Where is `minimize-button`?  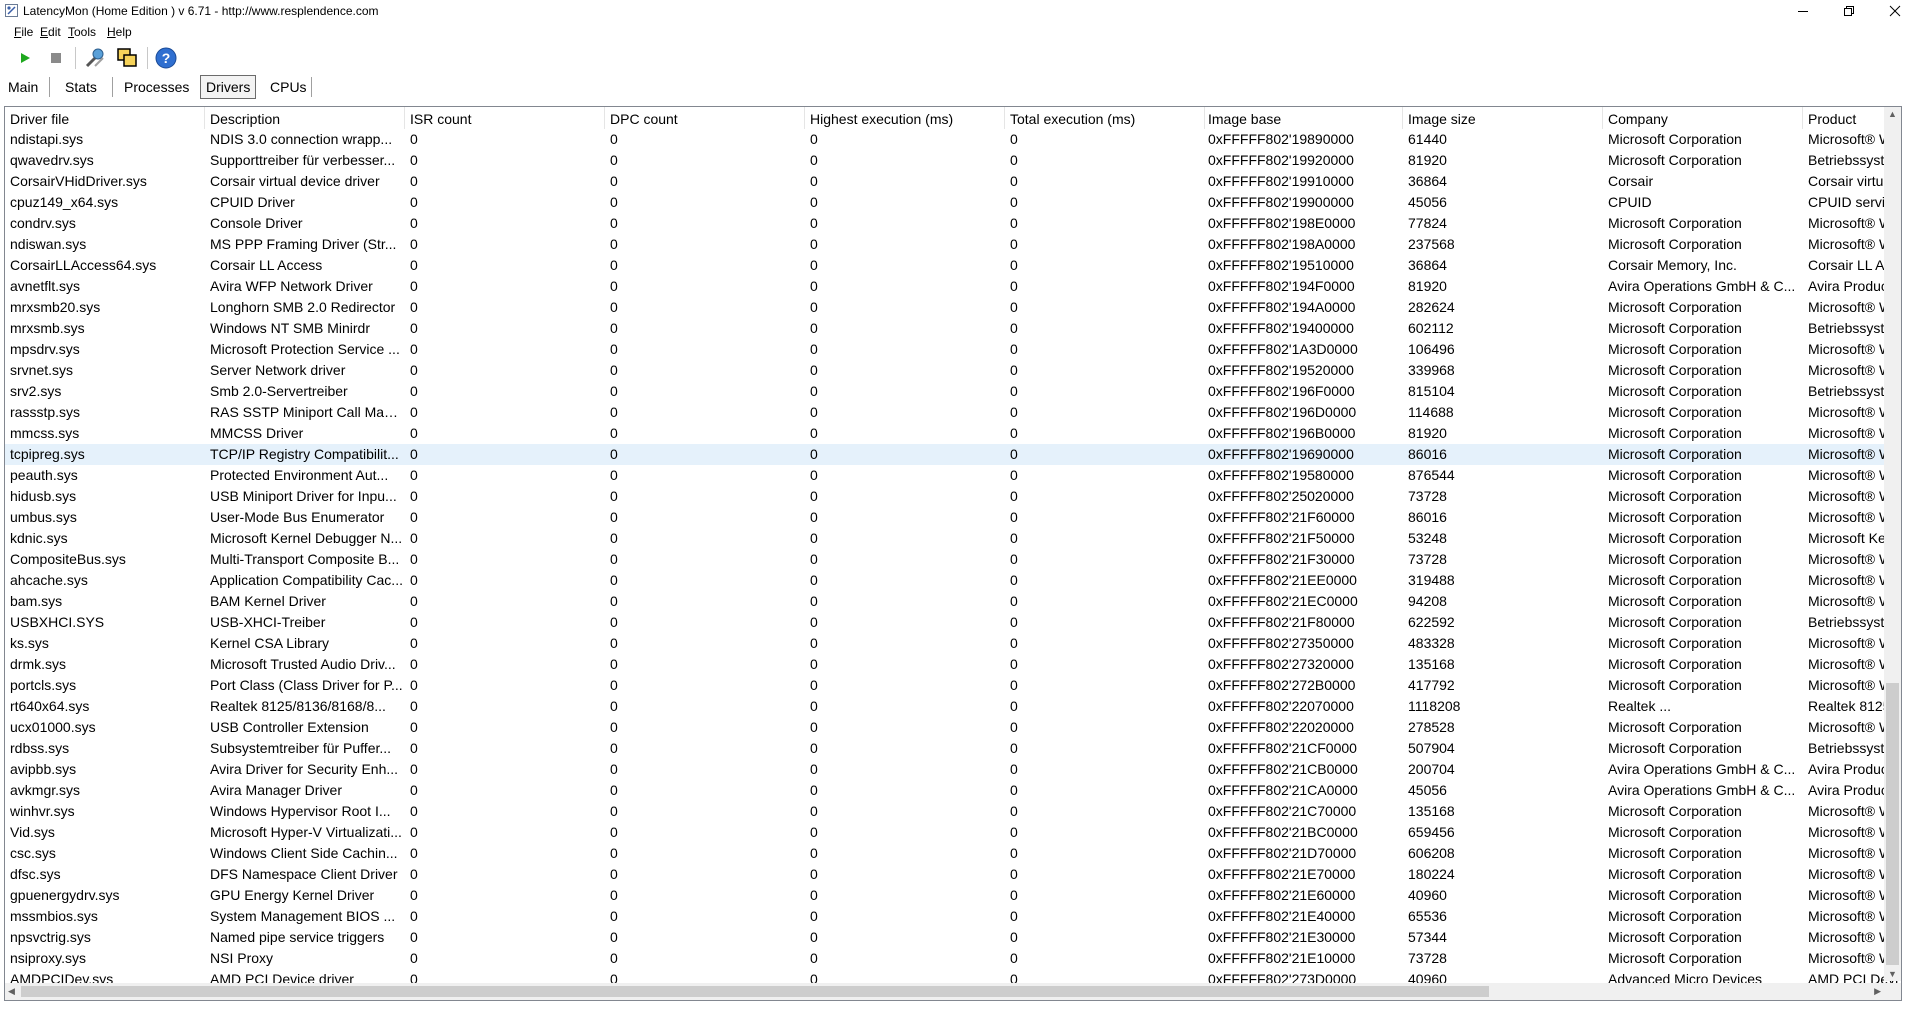
minimize-button is located at coordinates (1803, 11).